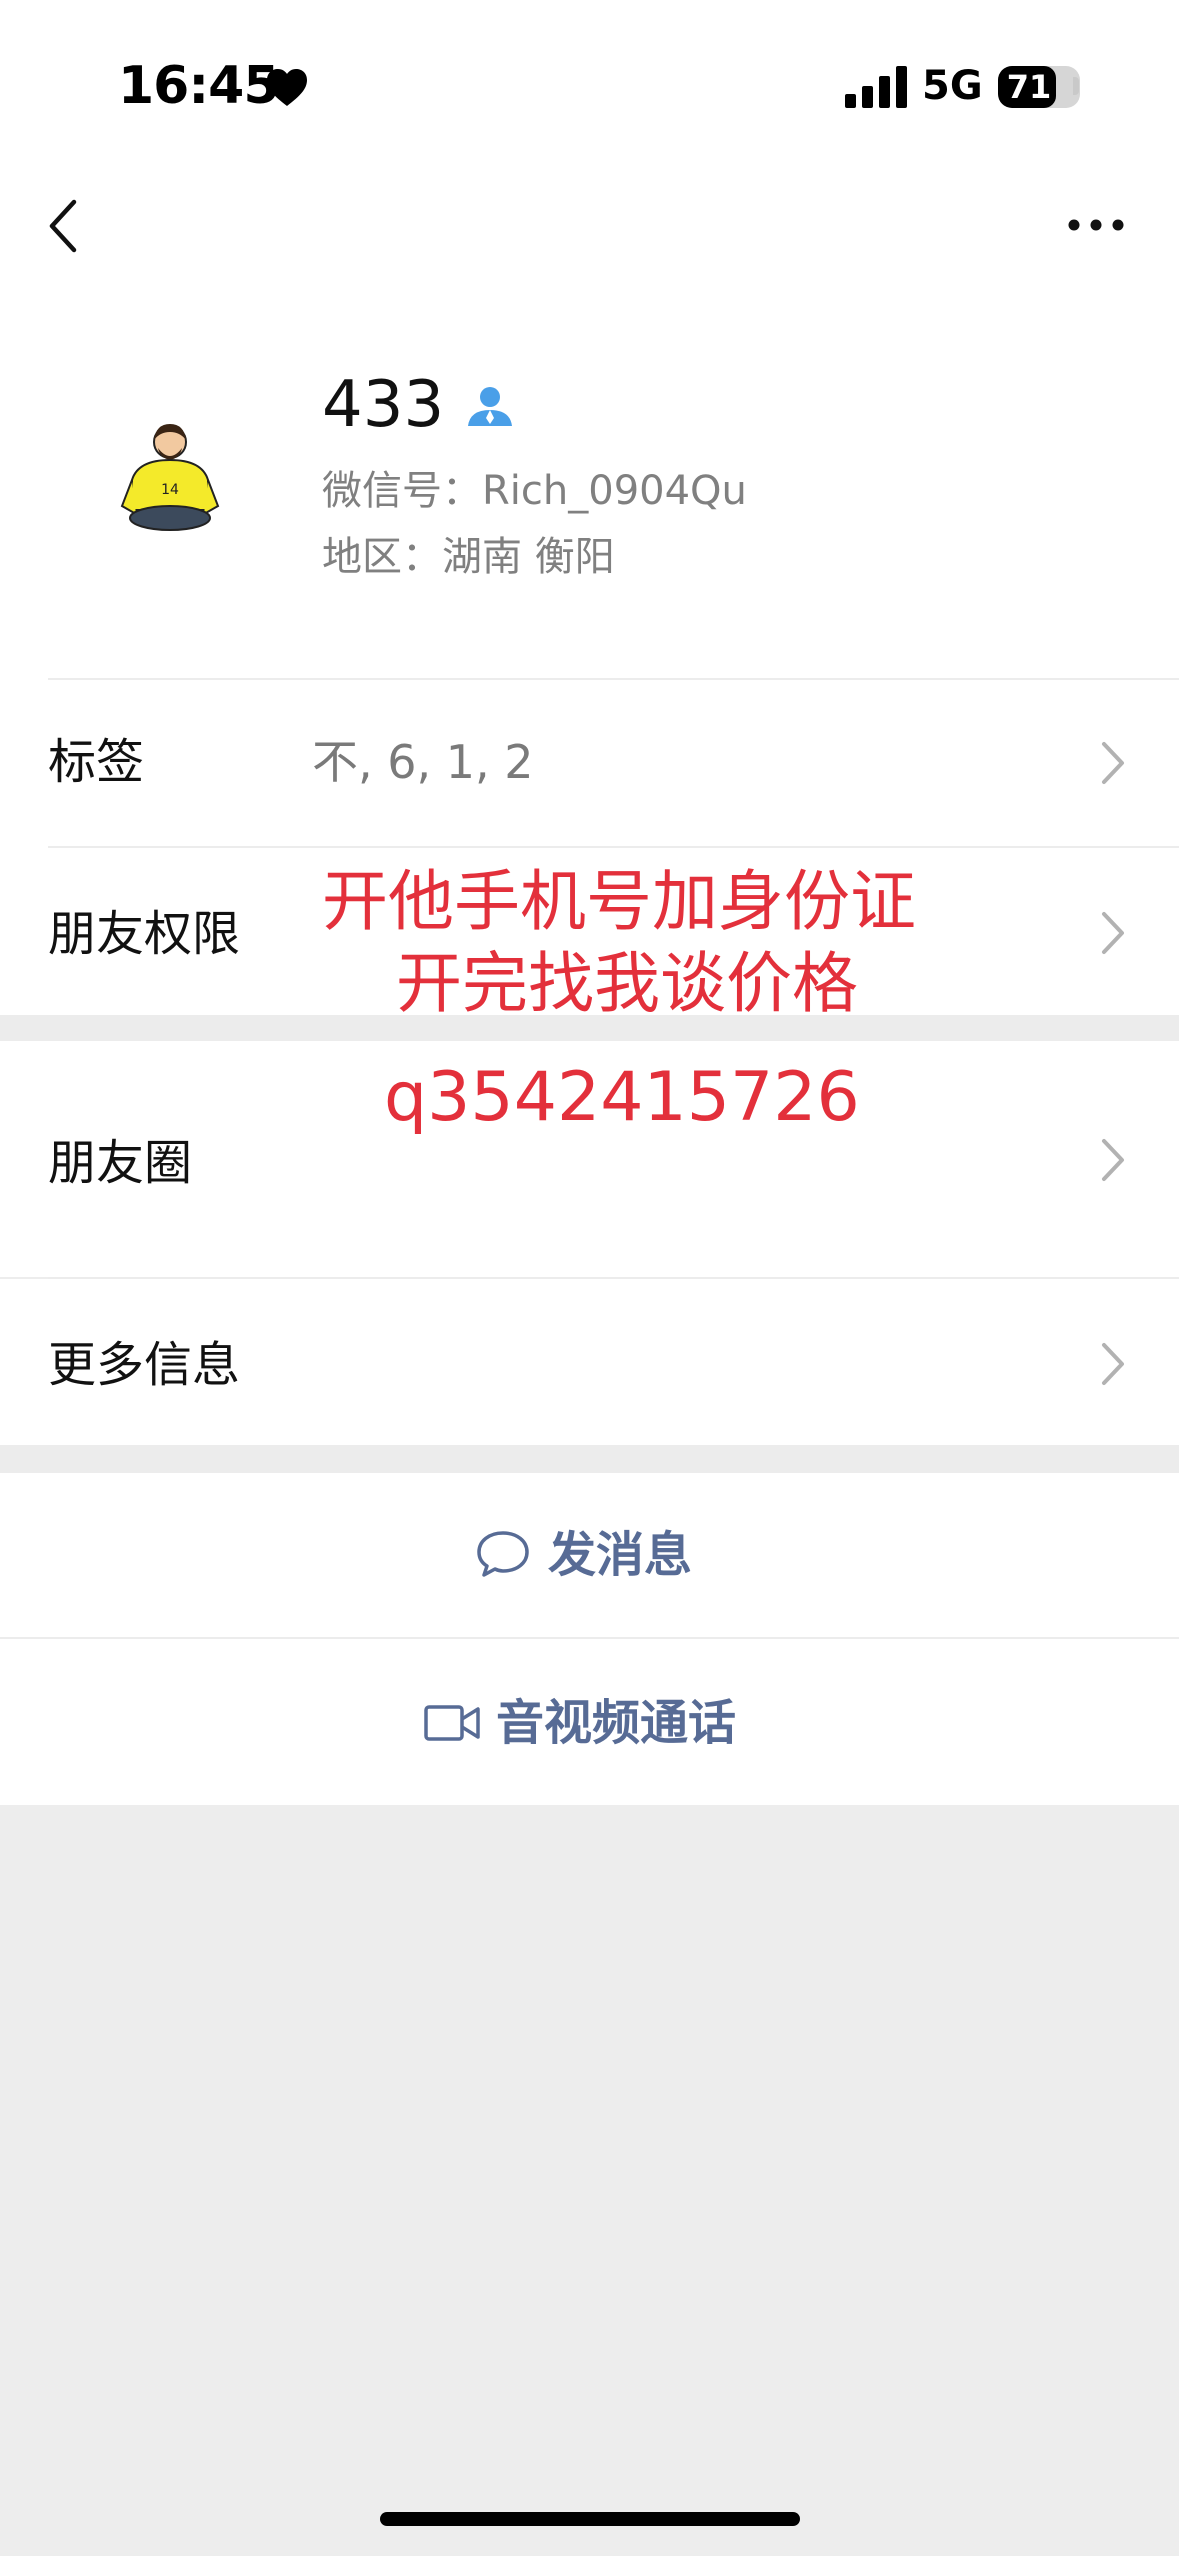 The image size is (1179, 2556). What do you see at coordinates (1076, 86) in the screenshot?
I see `battery-nub` at bounding box center [1076, 86].